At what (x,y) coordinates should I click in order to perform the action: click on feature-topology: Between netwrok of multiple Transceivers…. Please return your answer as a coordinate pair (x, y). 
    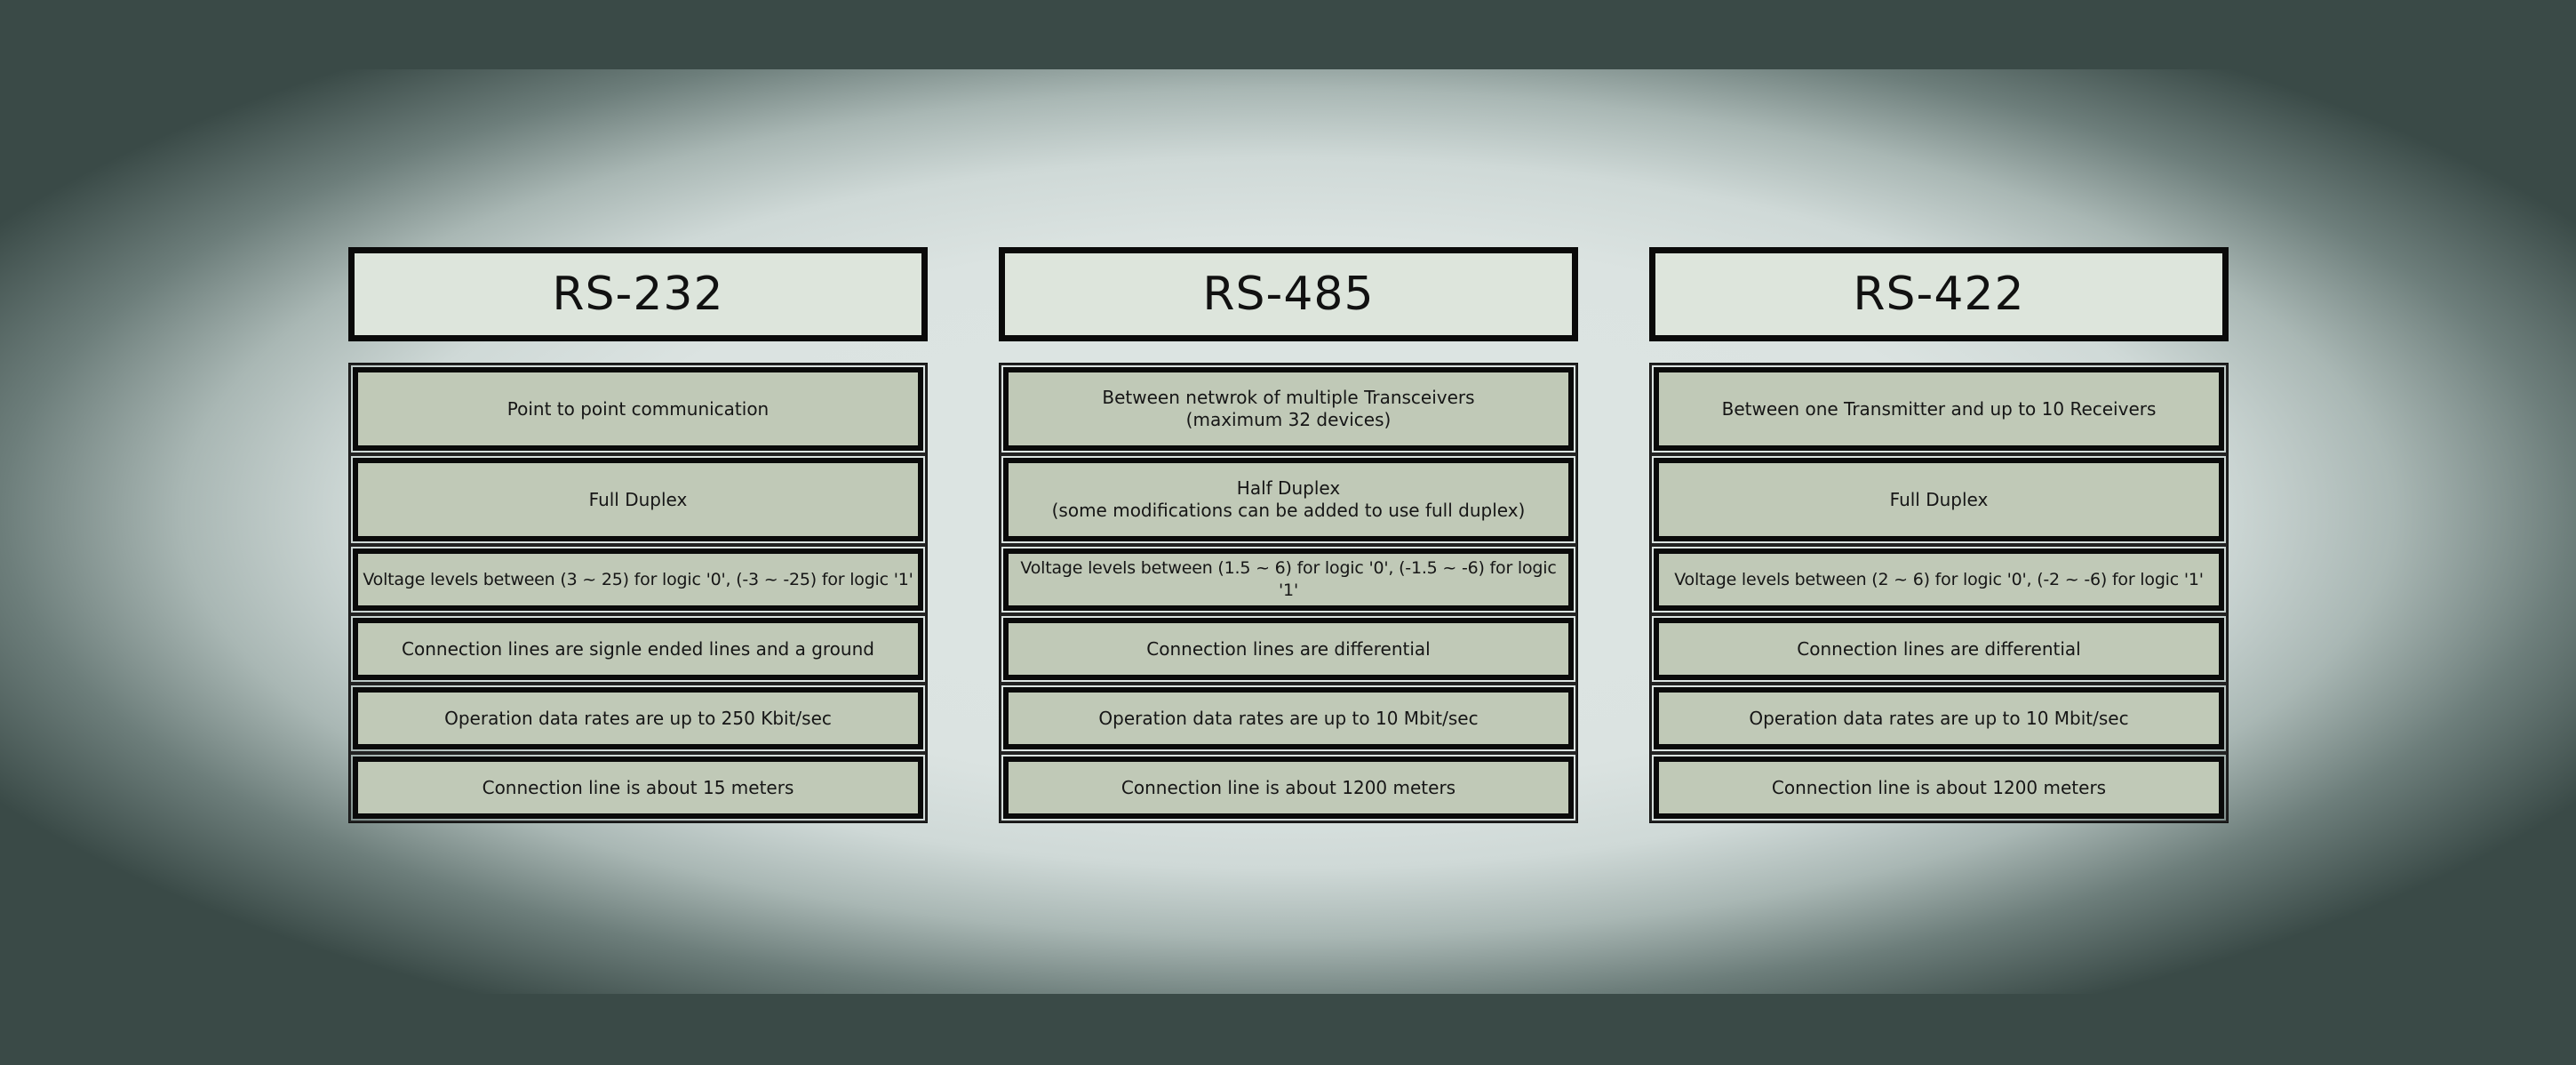
    Looking at the image, I should click on (1289, 409).